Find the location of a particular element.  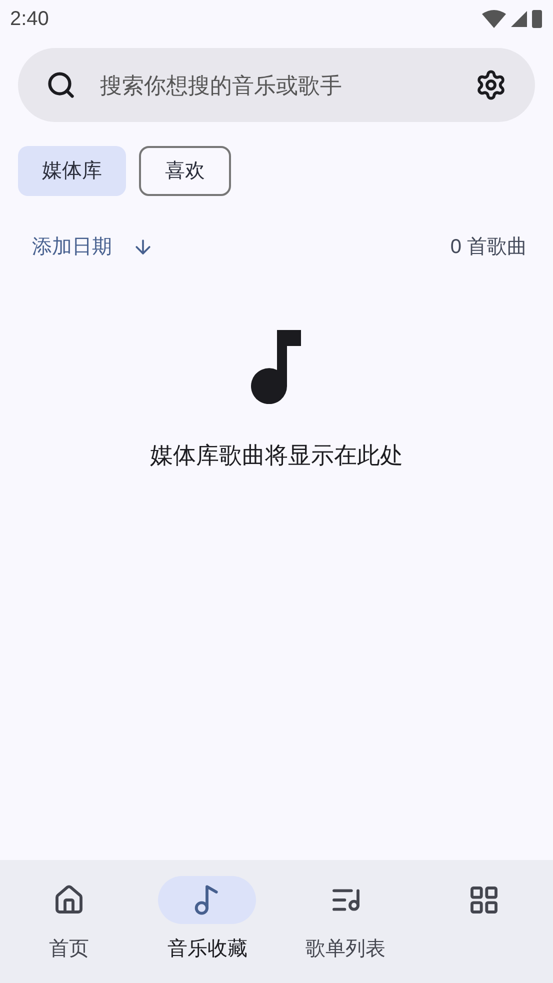

search-bar: 搜索你想搜的音乐或歌手 is located at coordinates (276, 85).